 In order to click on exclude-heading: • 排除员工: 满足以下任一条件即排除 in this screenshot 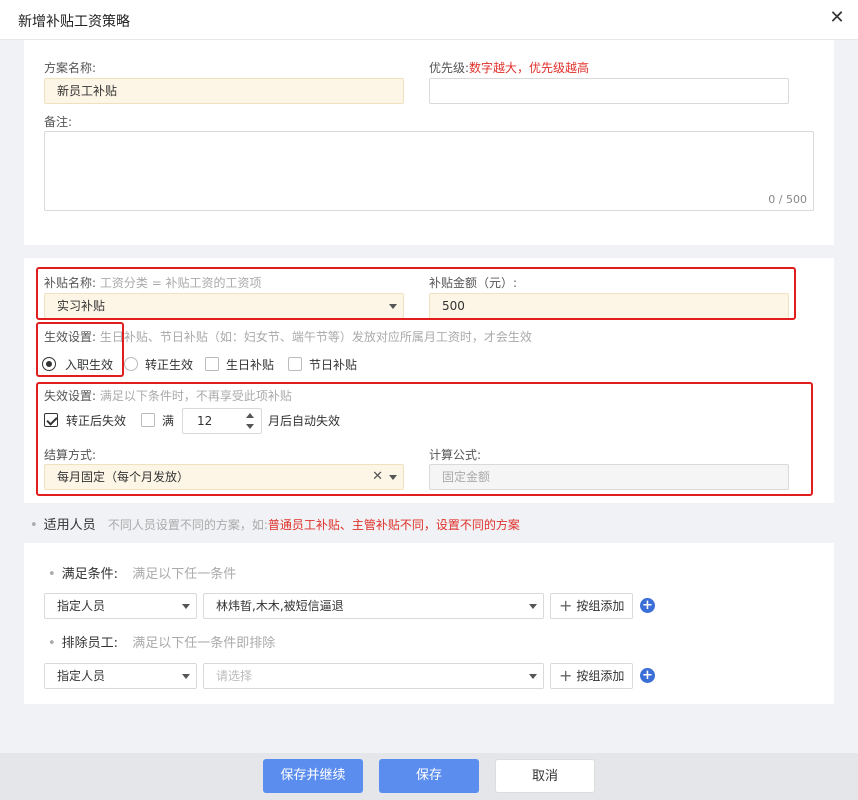, I will do `click(161, 641)`.